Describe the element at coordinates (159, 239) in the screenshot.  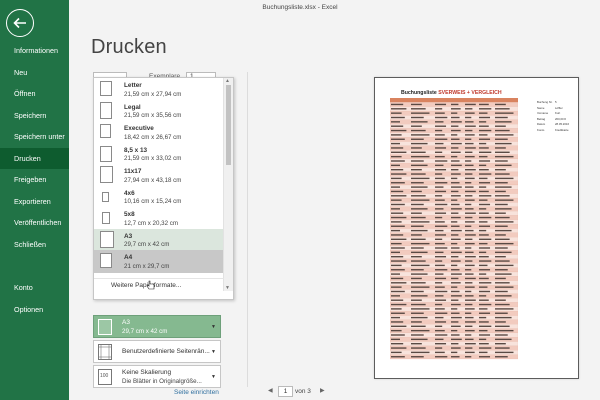
I see `paper-option-a3: A3 29,7 cm x 42 cm` at that location.